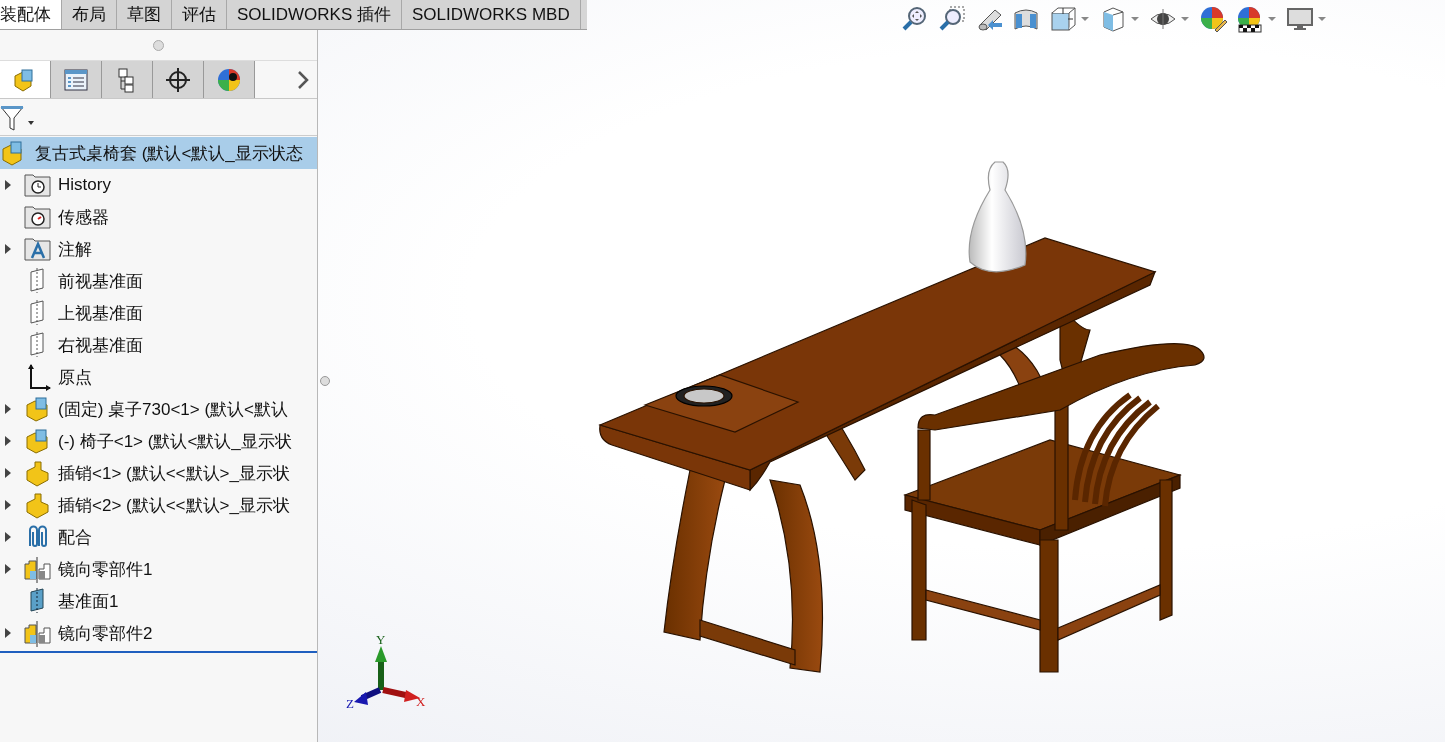 This screenshot has height=742, width=1445. I want to click on tree-item: 插销<1> (默认<<默认>_显示状, so click(158, 473).